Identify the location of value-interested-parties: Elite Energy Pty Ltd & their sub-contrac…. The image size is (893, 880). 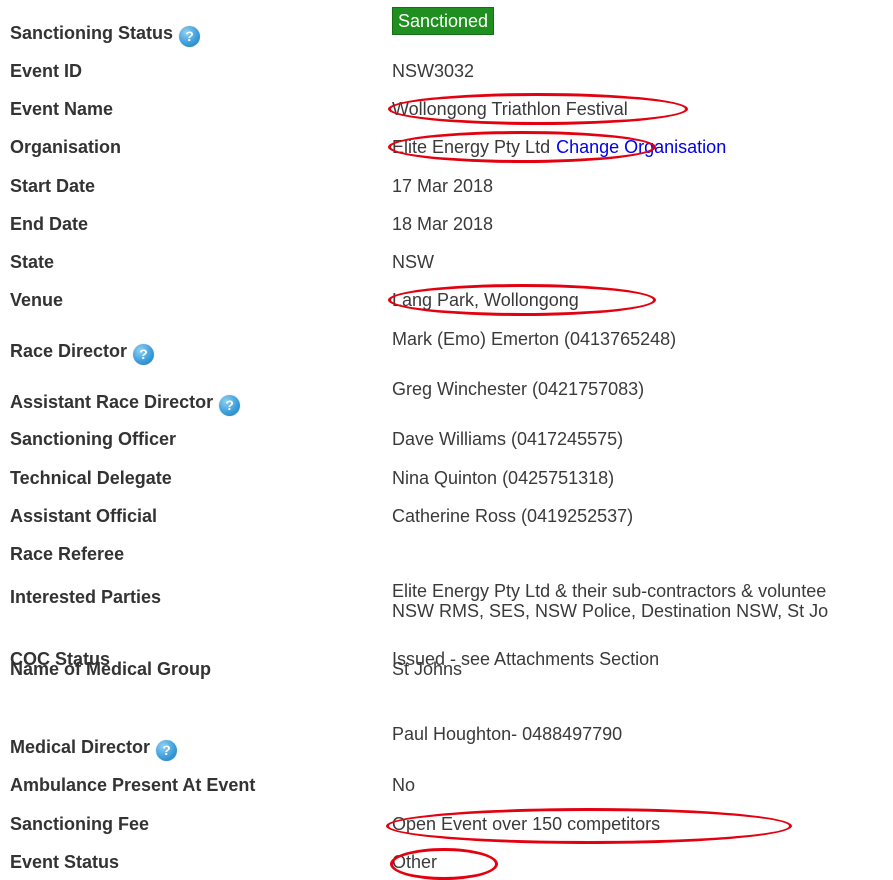
(610, 601).